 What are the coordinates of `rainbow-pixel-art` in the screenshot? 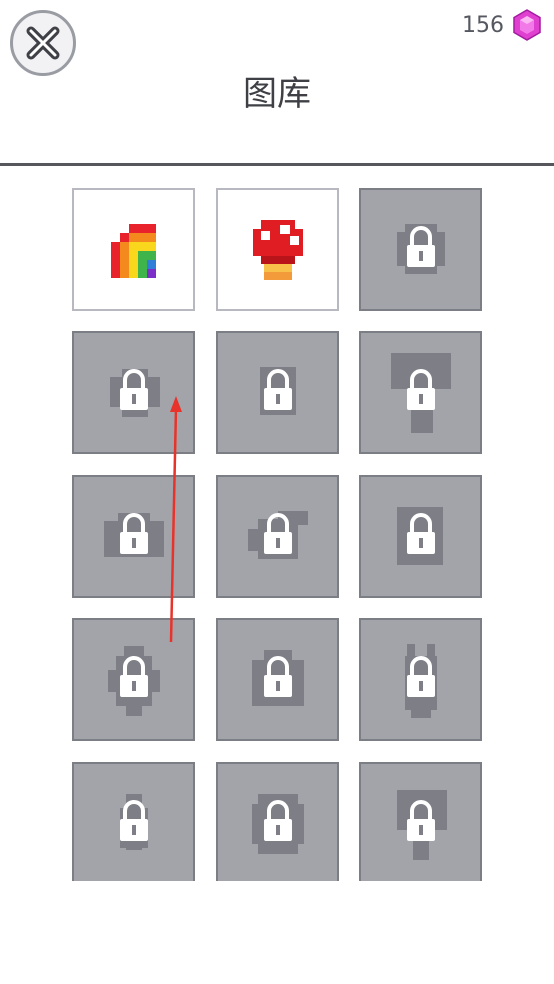 It's located at (133, 251).